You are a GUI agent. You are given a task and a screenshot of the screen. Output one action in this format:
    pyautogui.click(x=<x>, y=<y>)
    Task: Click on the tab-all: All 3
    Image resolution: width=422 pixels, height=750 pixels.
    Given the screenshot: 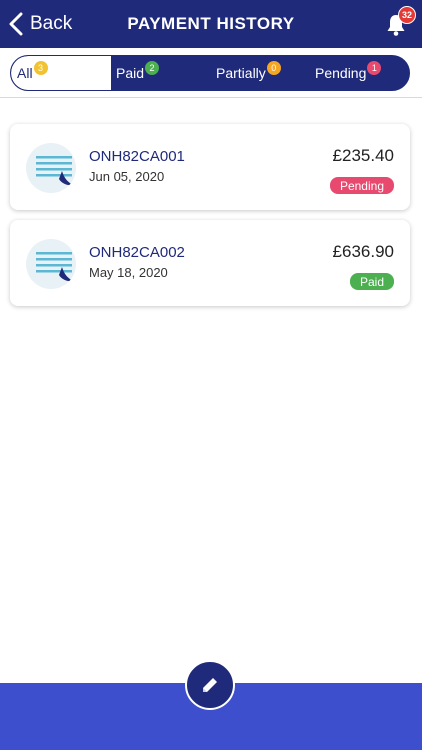 What is the action you would take?
    pyautogui.click(x=61, y=73)
    